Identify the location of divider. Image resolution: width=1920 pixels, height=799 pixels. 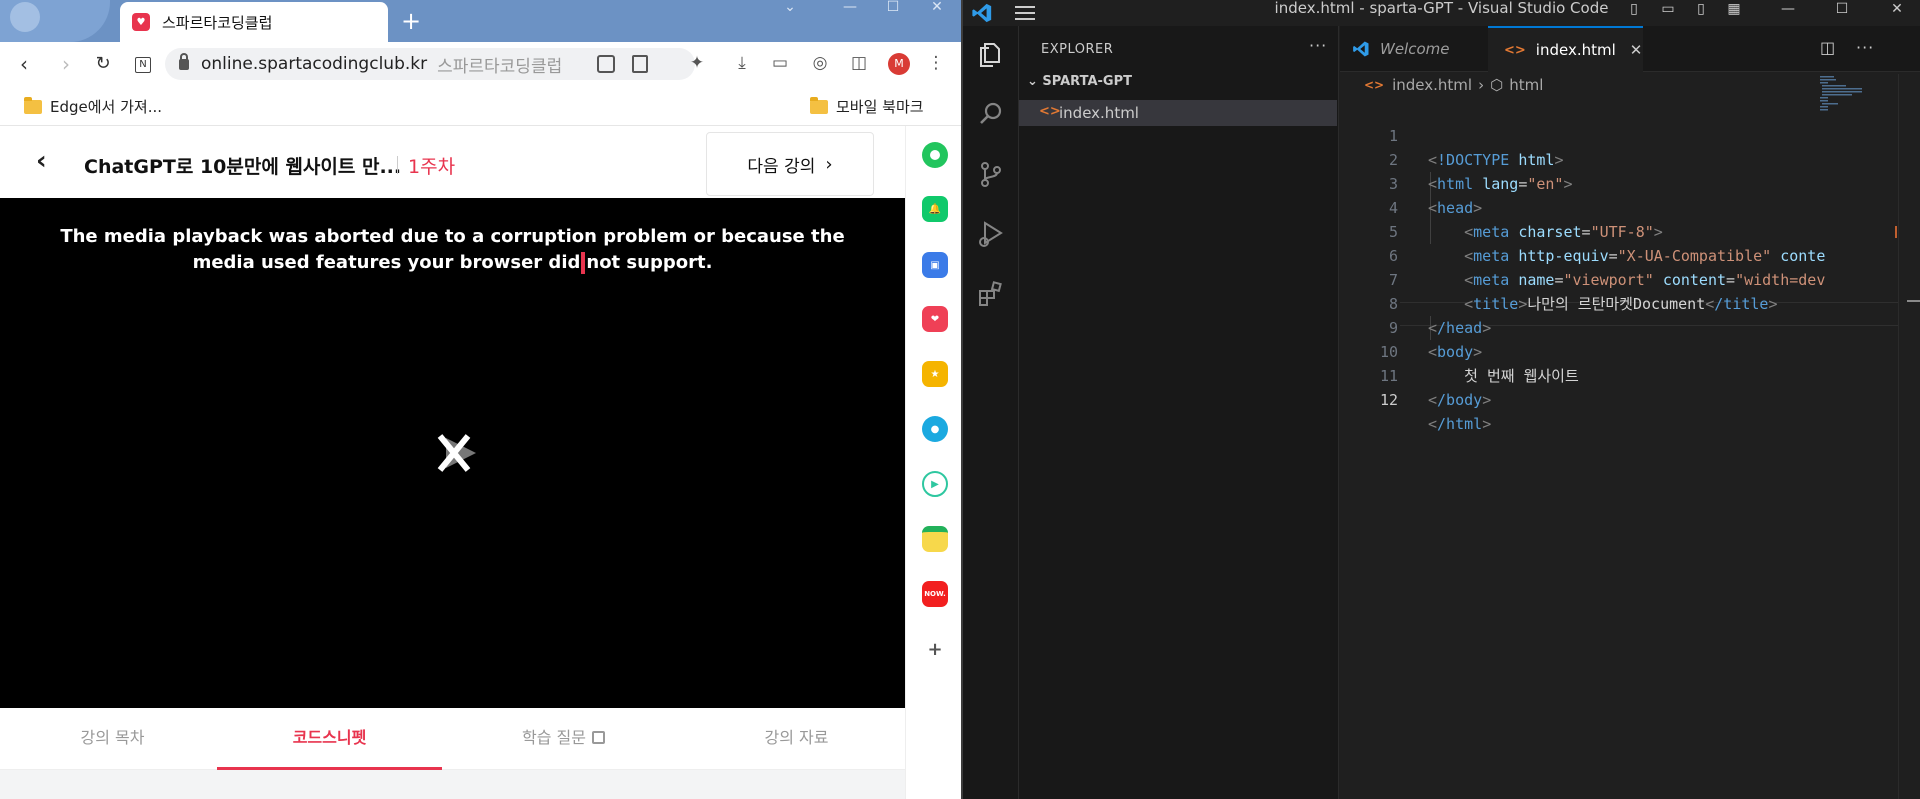
(397, 165).